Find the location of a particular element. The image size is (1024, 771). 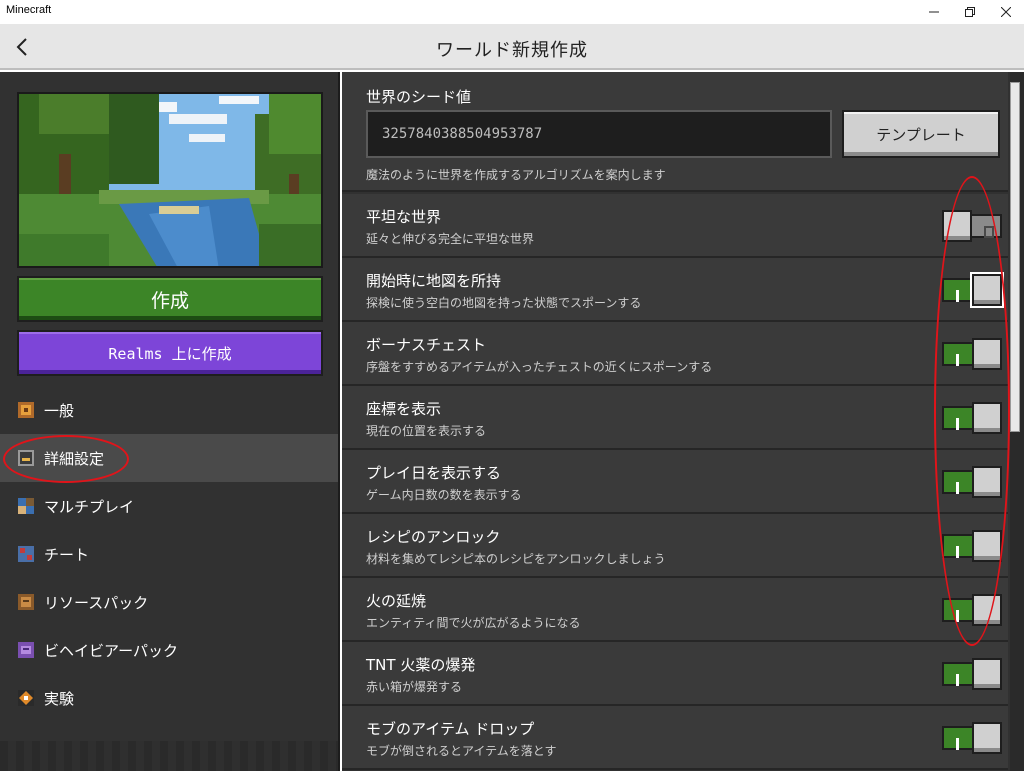

annotation-oval-toggles is located at coordinates (972, 411).